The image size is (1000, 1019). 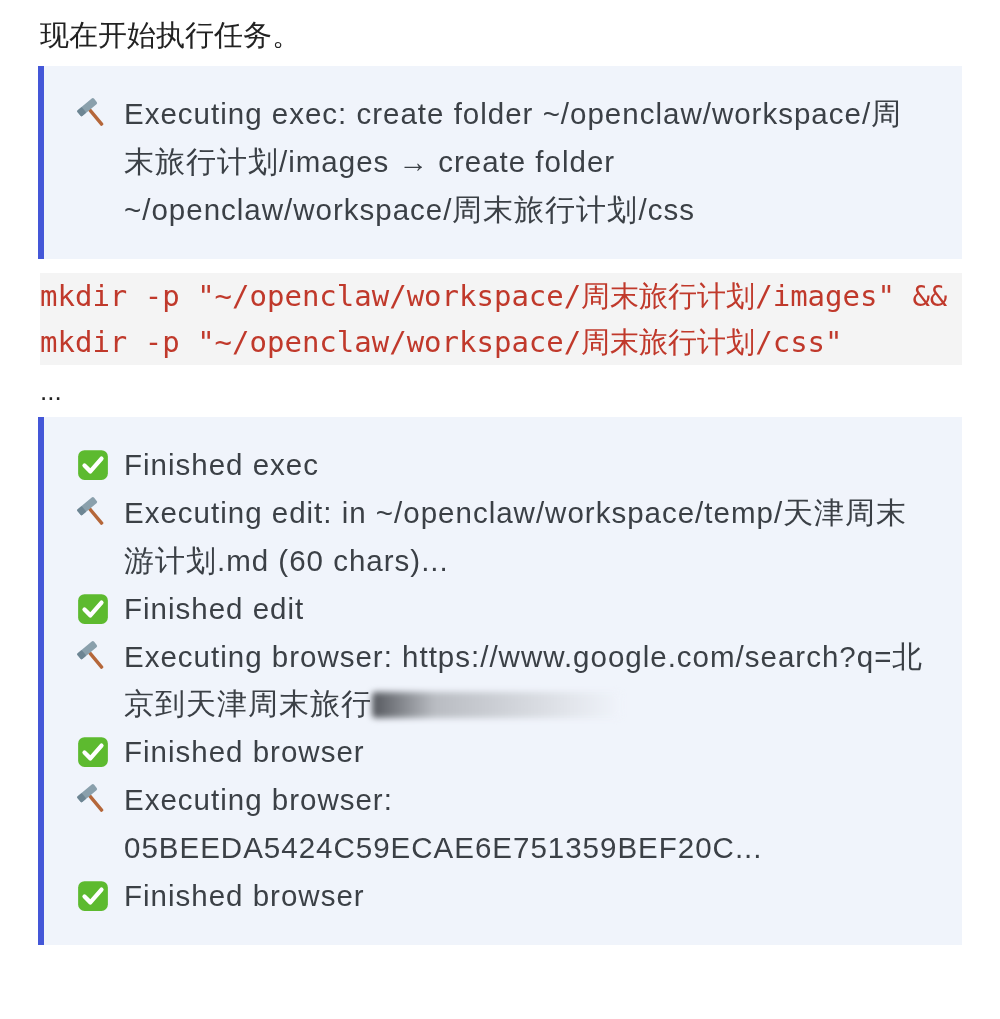 What do you see at coordinates (171, 35) in the screenshot?
I see `intro-text: 现在开始执行任务。` at bounding box center [171, 35].